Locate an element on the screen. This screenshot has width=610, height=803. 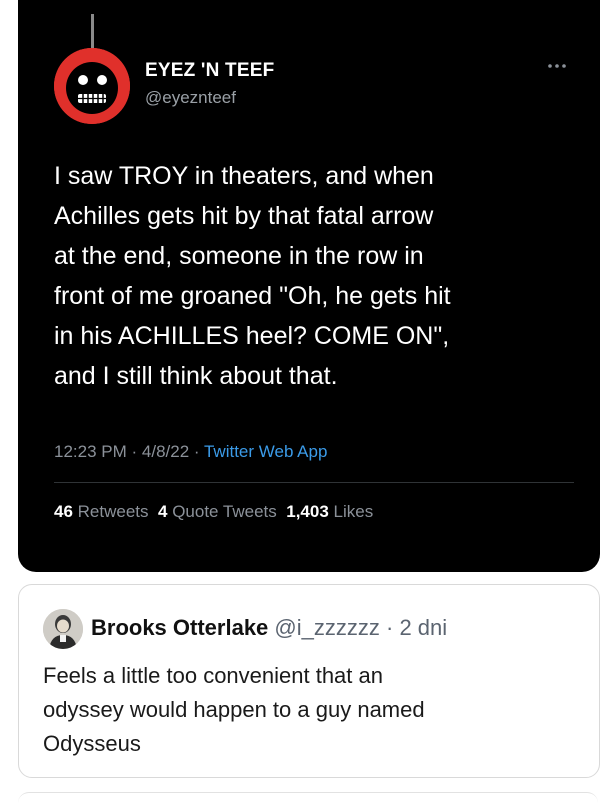
divider is located at coordinates (314, 482).